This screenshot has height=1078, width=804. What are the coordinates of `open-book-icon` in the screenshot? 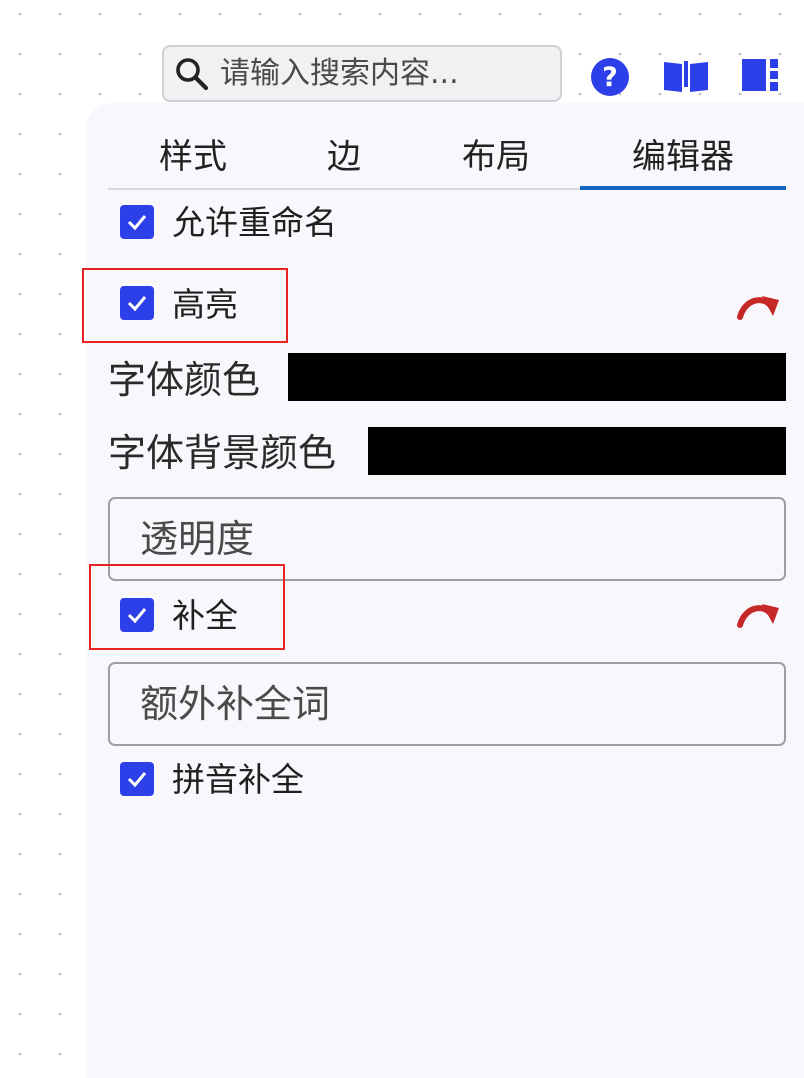 It's located at (686, 76).